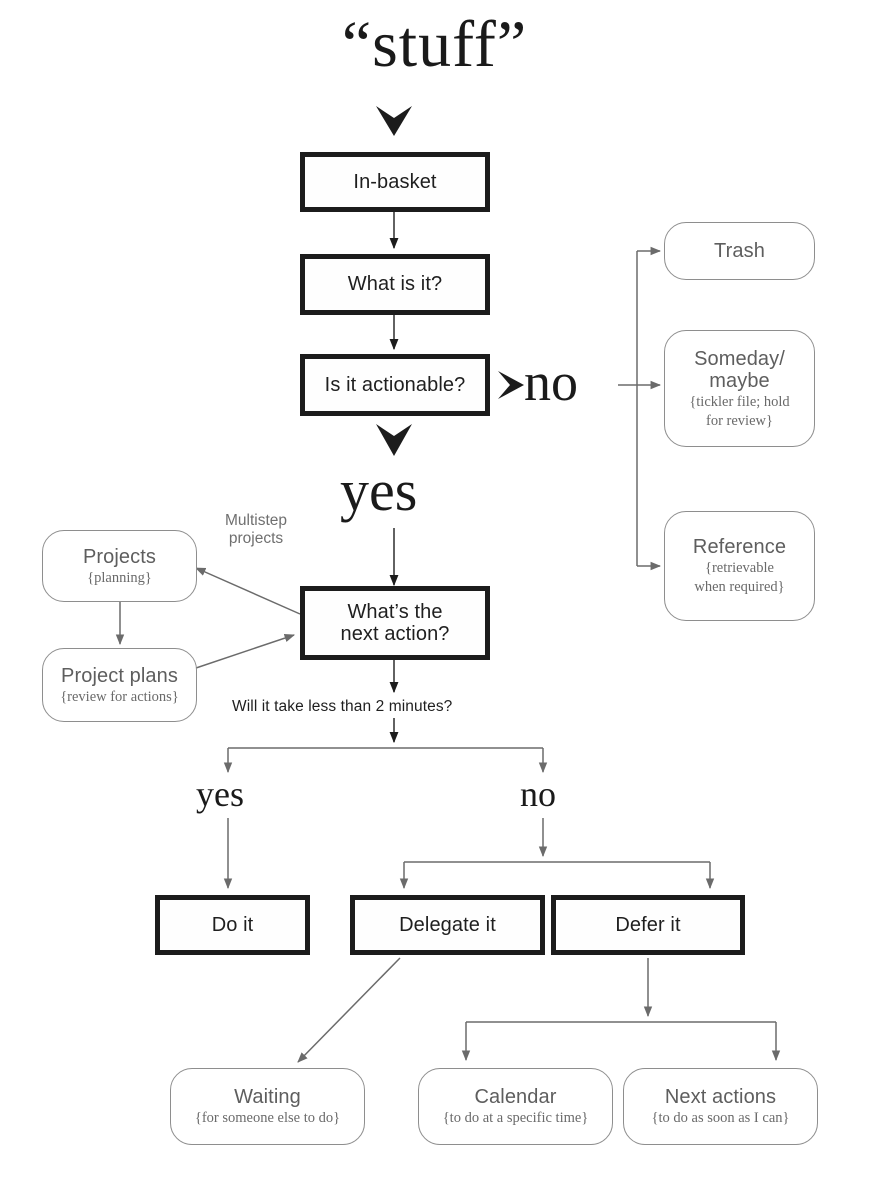  I want to click on node-someday-label-line2: maybe, so click(739, 380).